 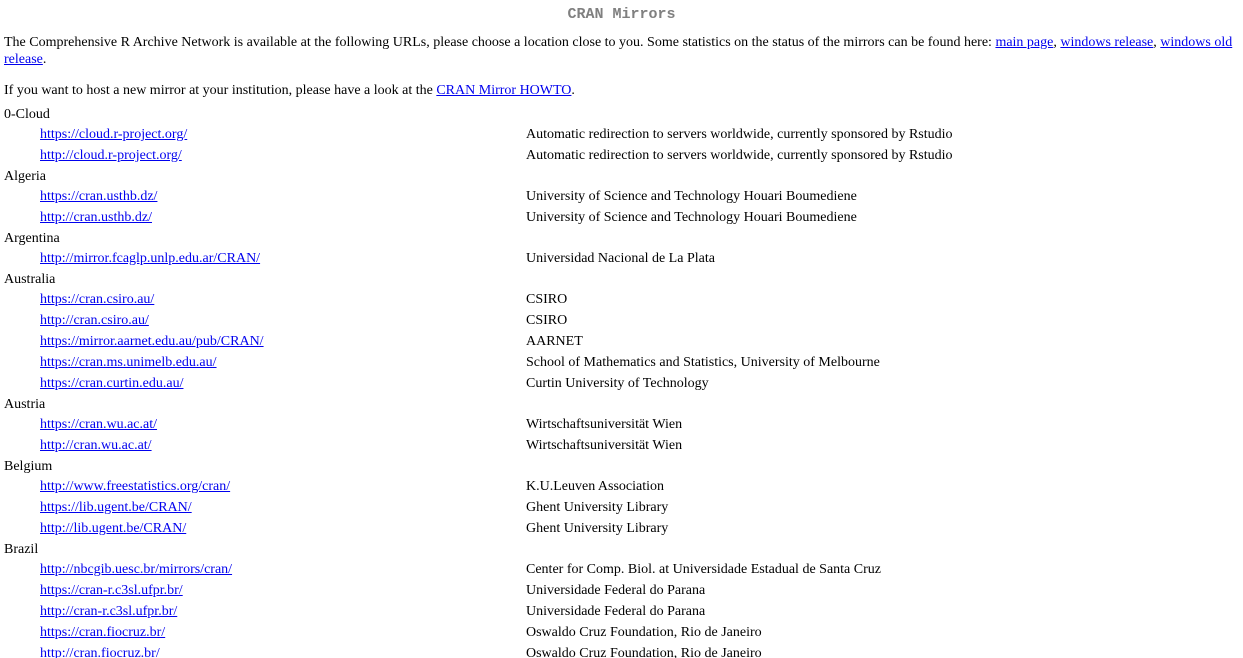 What do you see at coordinates (644, 652) in the screenshot?
I see `mirror-description: Oswaldo Cruz Foundation, Rio de Janeiro` at bounding box center [644, 652].